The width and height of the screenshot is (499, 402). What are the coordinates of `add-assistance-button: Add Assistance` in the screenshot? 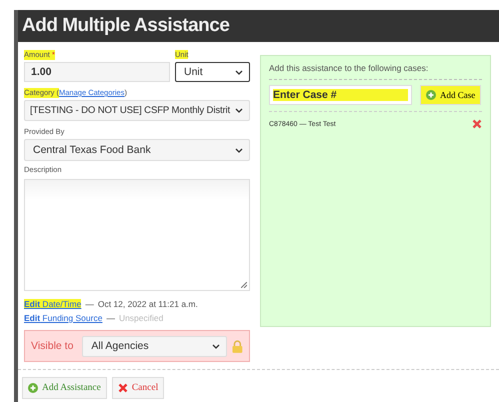 It's located at (64, 388).